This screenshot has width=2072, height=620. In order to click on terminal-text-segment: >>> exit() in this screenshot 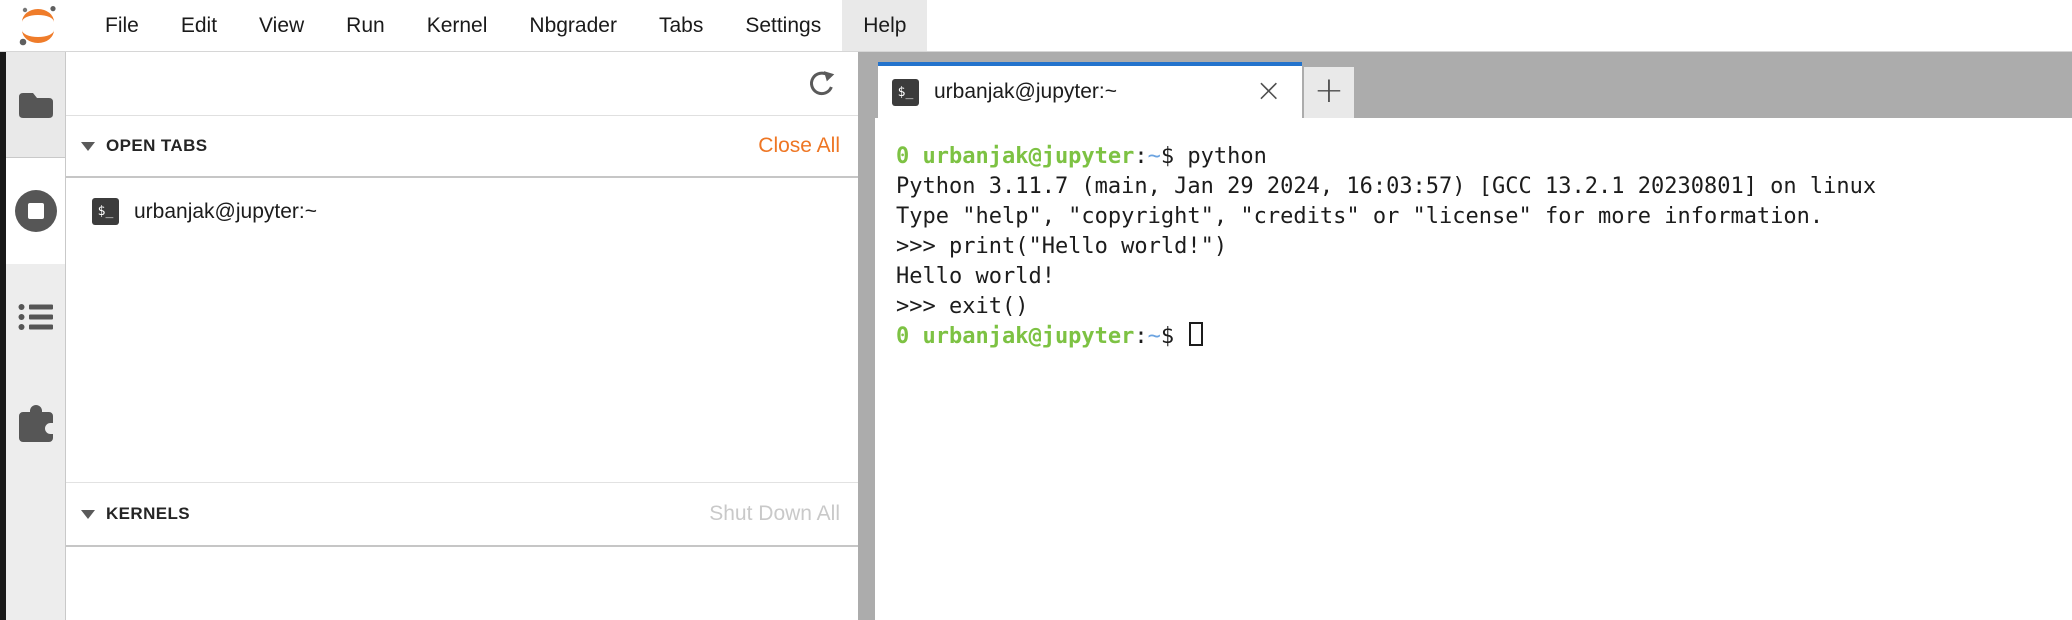, I will do `click(962, 306)`.